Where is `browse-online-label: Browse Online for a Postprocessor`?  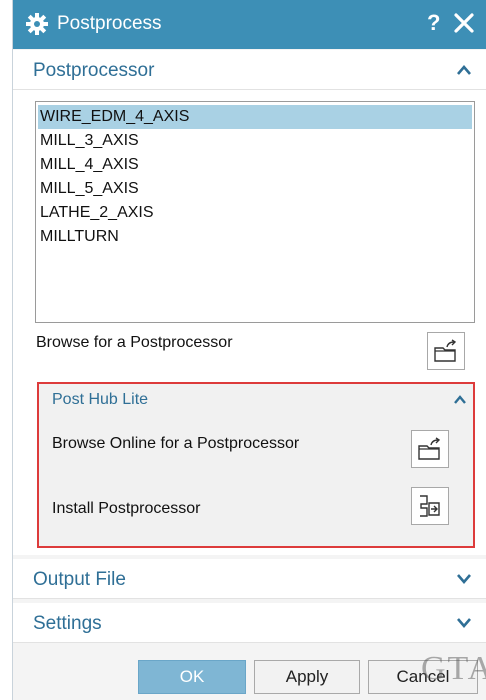 browse-online-label: Browse Online for a Postprocessor is located at coordinates (176, 443).